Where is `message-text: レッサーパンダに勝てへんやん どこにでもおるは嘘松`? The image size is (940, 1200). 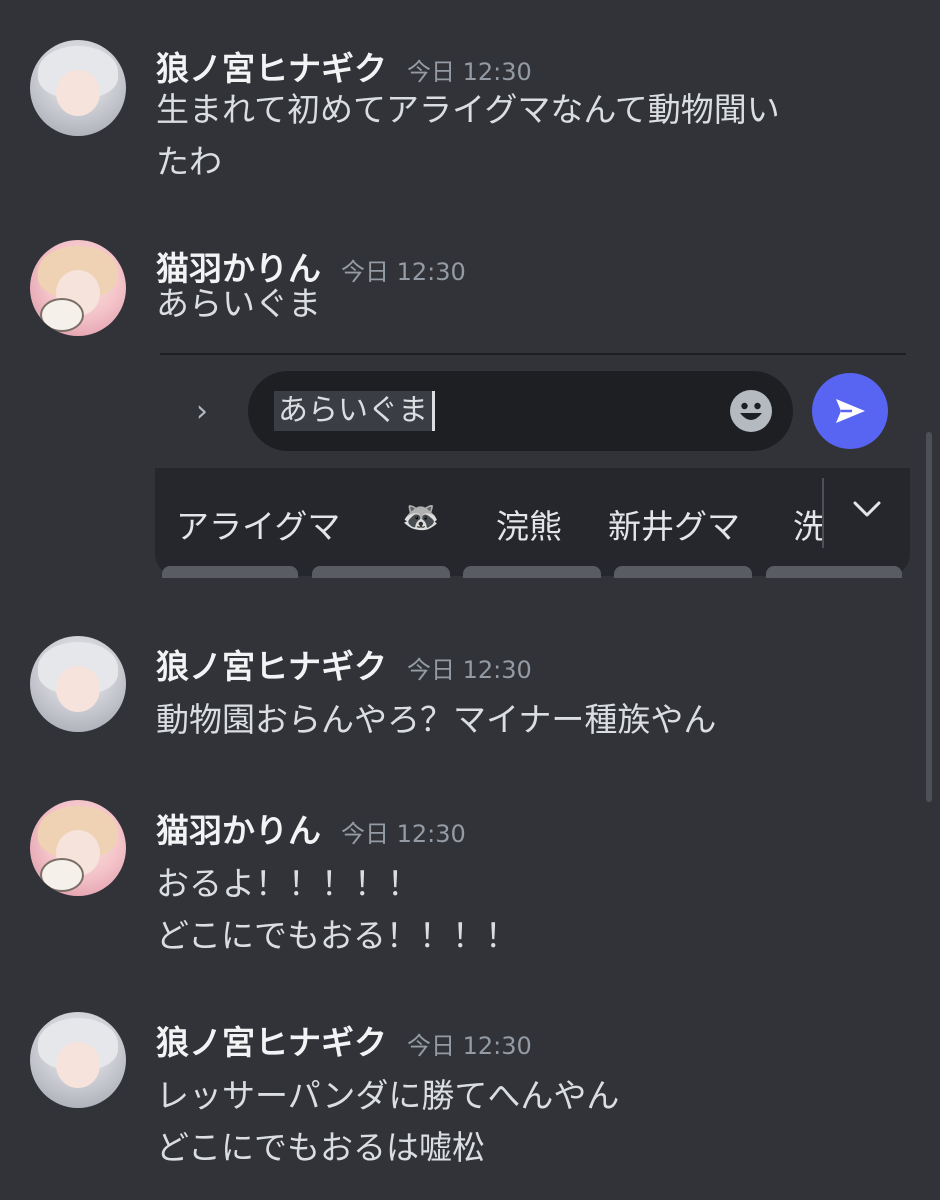
message-text: レッサーパンダに勝てへんやん どこにでもおるは嘘松 is located at coordinates (526, 1122).